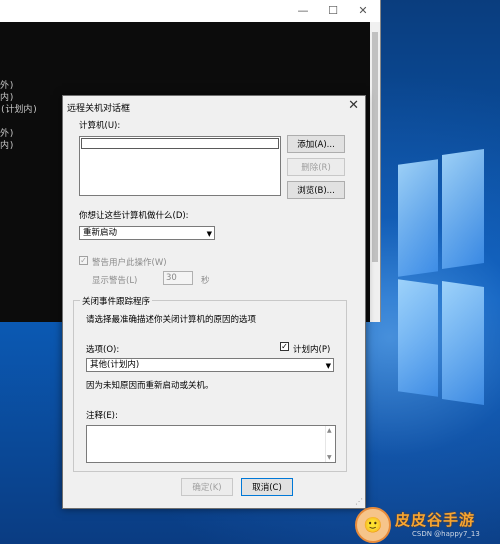 Image resolution: width=500 pixels, height=544 pixels. Describe the element at coordinates (100, 126) in the screenshot. I see `computers-label: 计算机(U):` at that location.